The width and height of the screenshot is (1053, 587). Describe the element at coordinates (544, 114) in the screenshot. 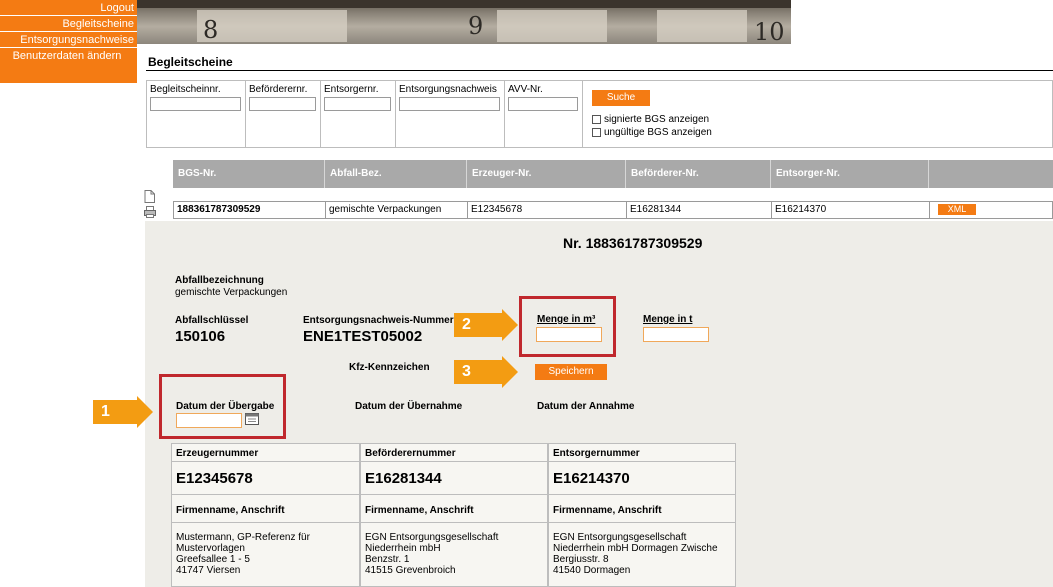

I see `search-field-avv: AVV-Nr.` at that location.